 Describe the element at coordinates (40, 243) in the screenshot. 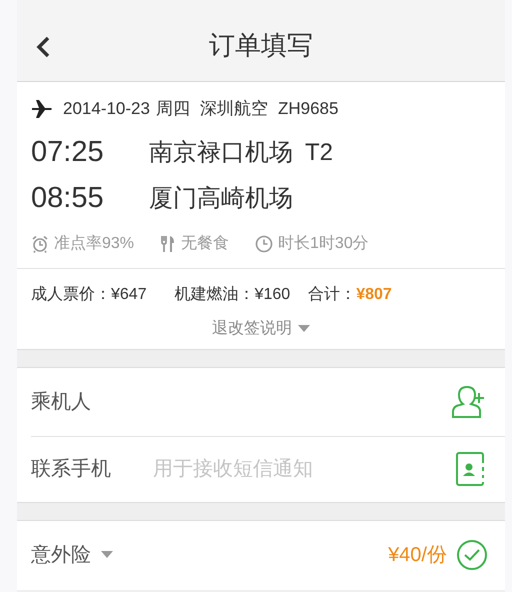

I see `alarm-clock-icon` at that location.